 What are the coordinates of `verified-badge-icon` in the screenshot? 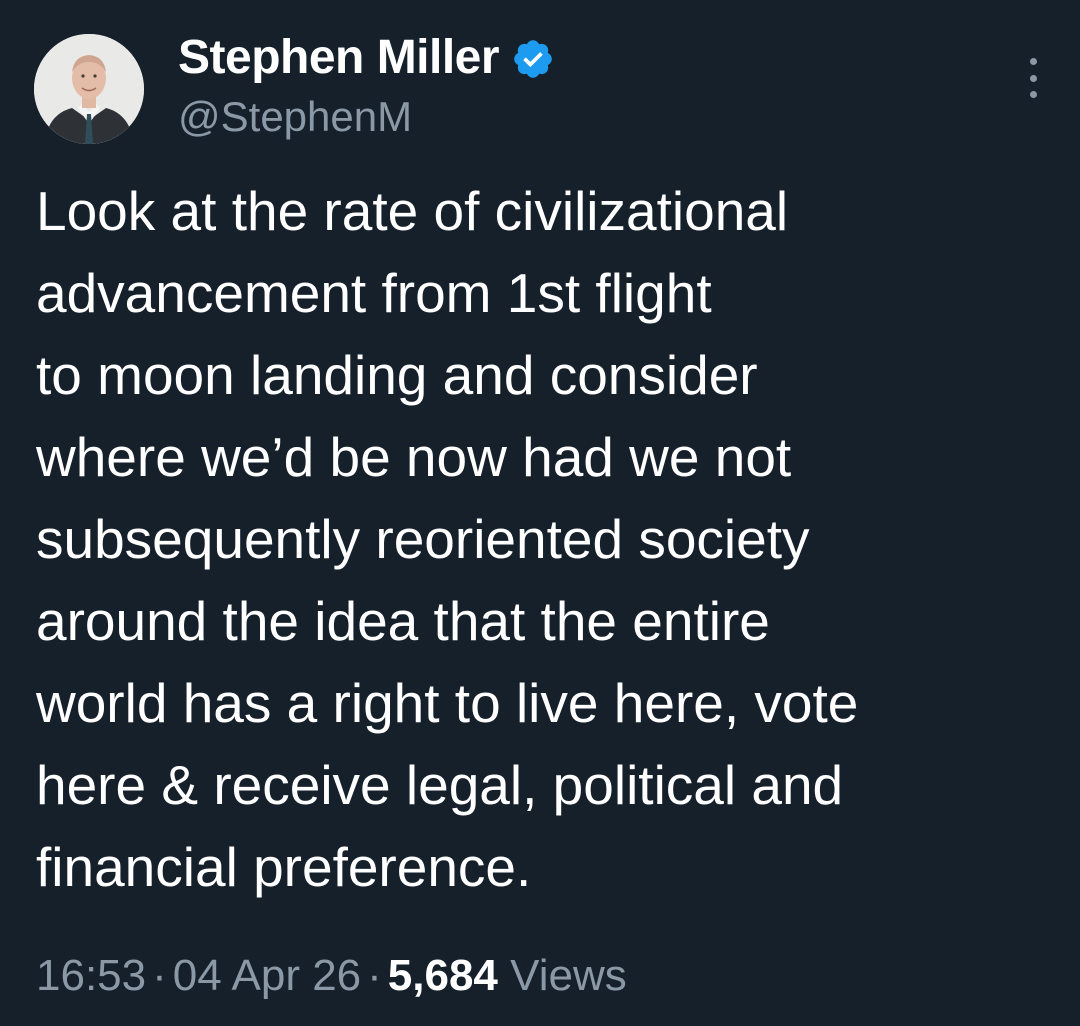 It's located at (533, 59).